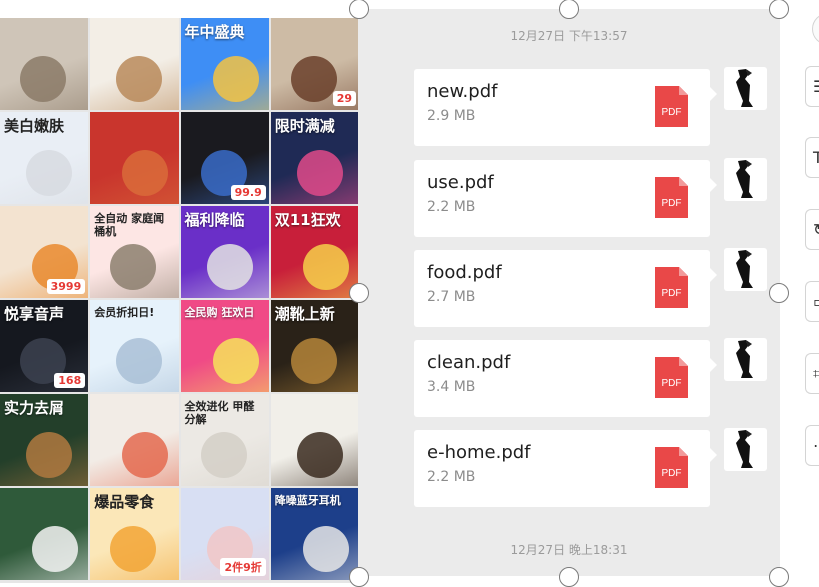 The image size is (819, 587). Describe the element at coordinates (779, 293) in the screenshot. I see `resize-handle-middle-right` at that location.